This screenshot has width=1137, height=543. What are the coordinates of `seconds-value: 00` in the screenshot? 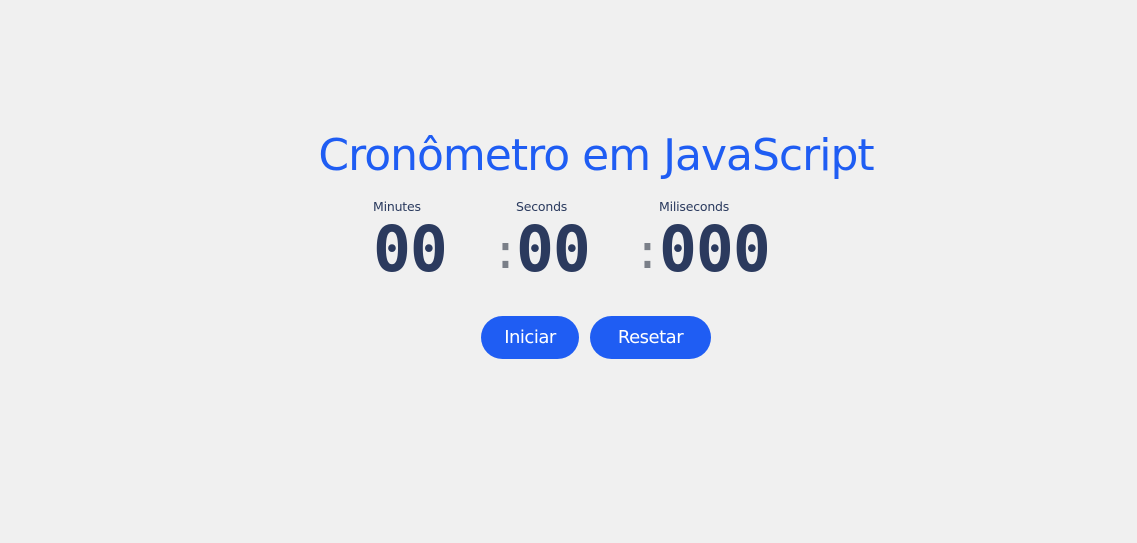 It's located at (553, 249).